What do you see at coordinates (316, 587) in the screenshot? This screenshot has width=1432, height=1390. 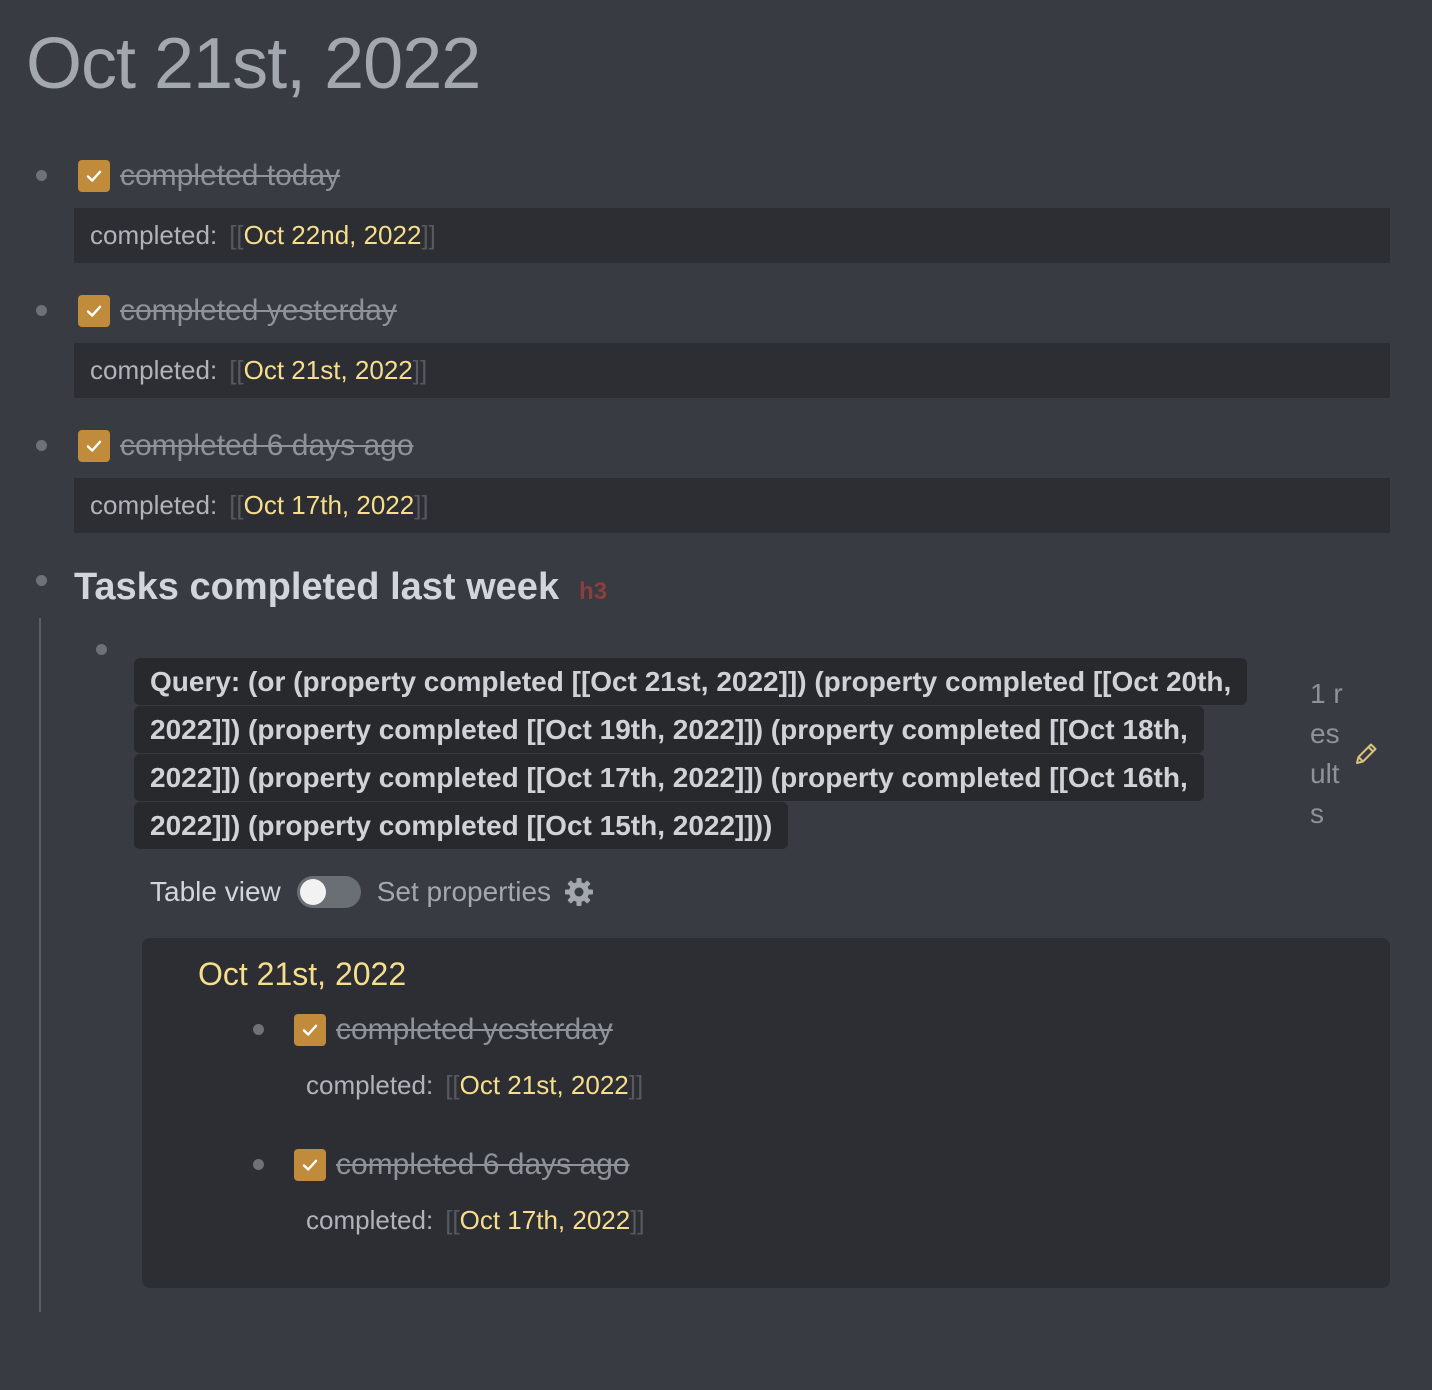 I see `heading-text: Tasks completed last week` at bounding box center [316, 587].